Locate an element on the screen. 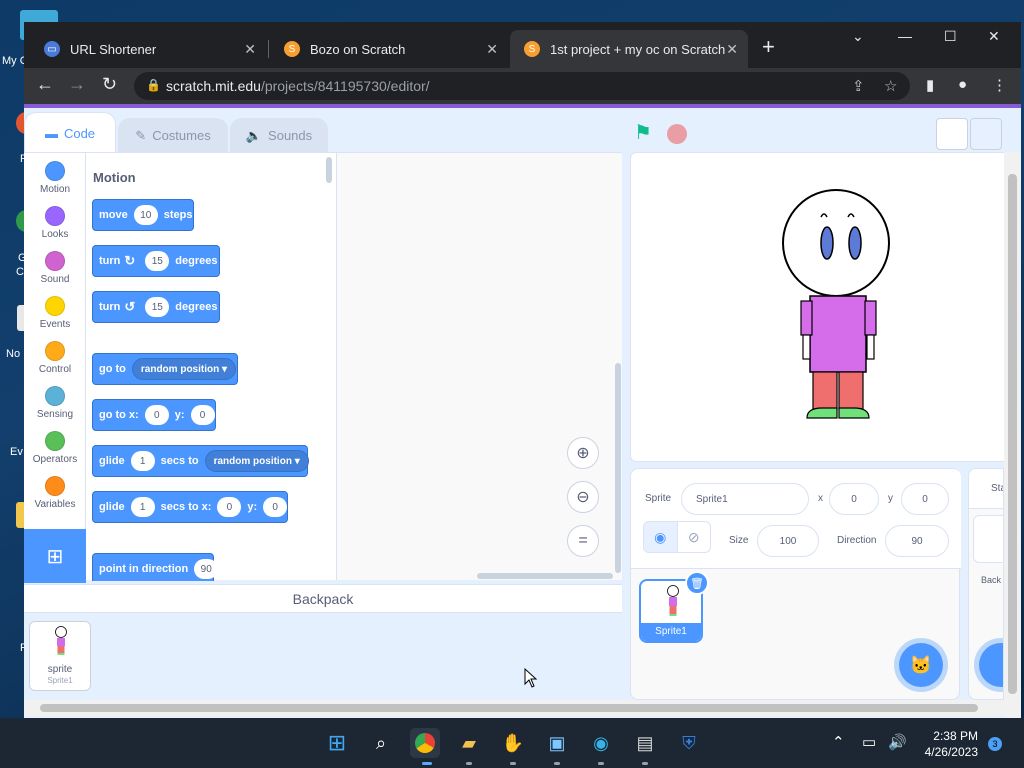  profile-icon: ● is located at coordinates (962, 84).